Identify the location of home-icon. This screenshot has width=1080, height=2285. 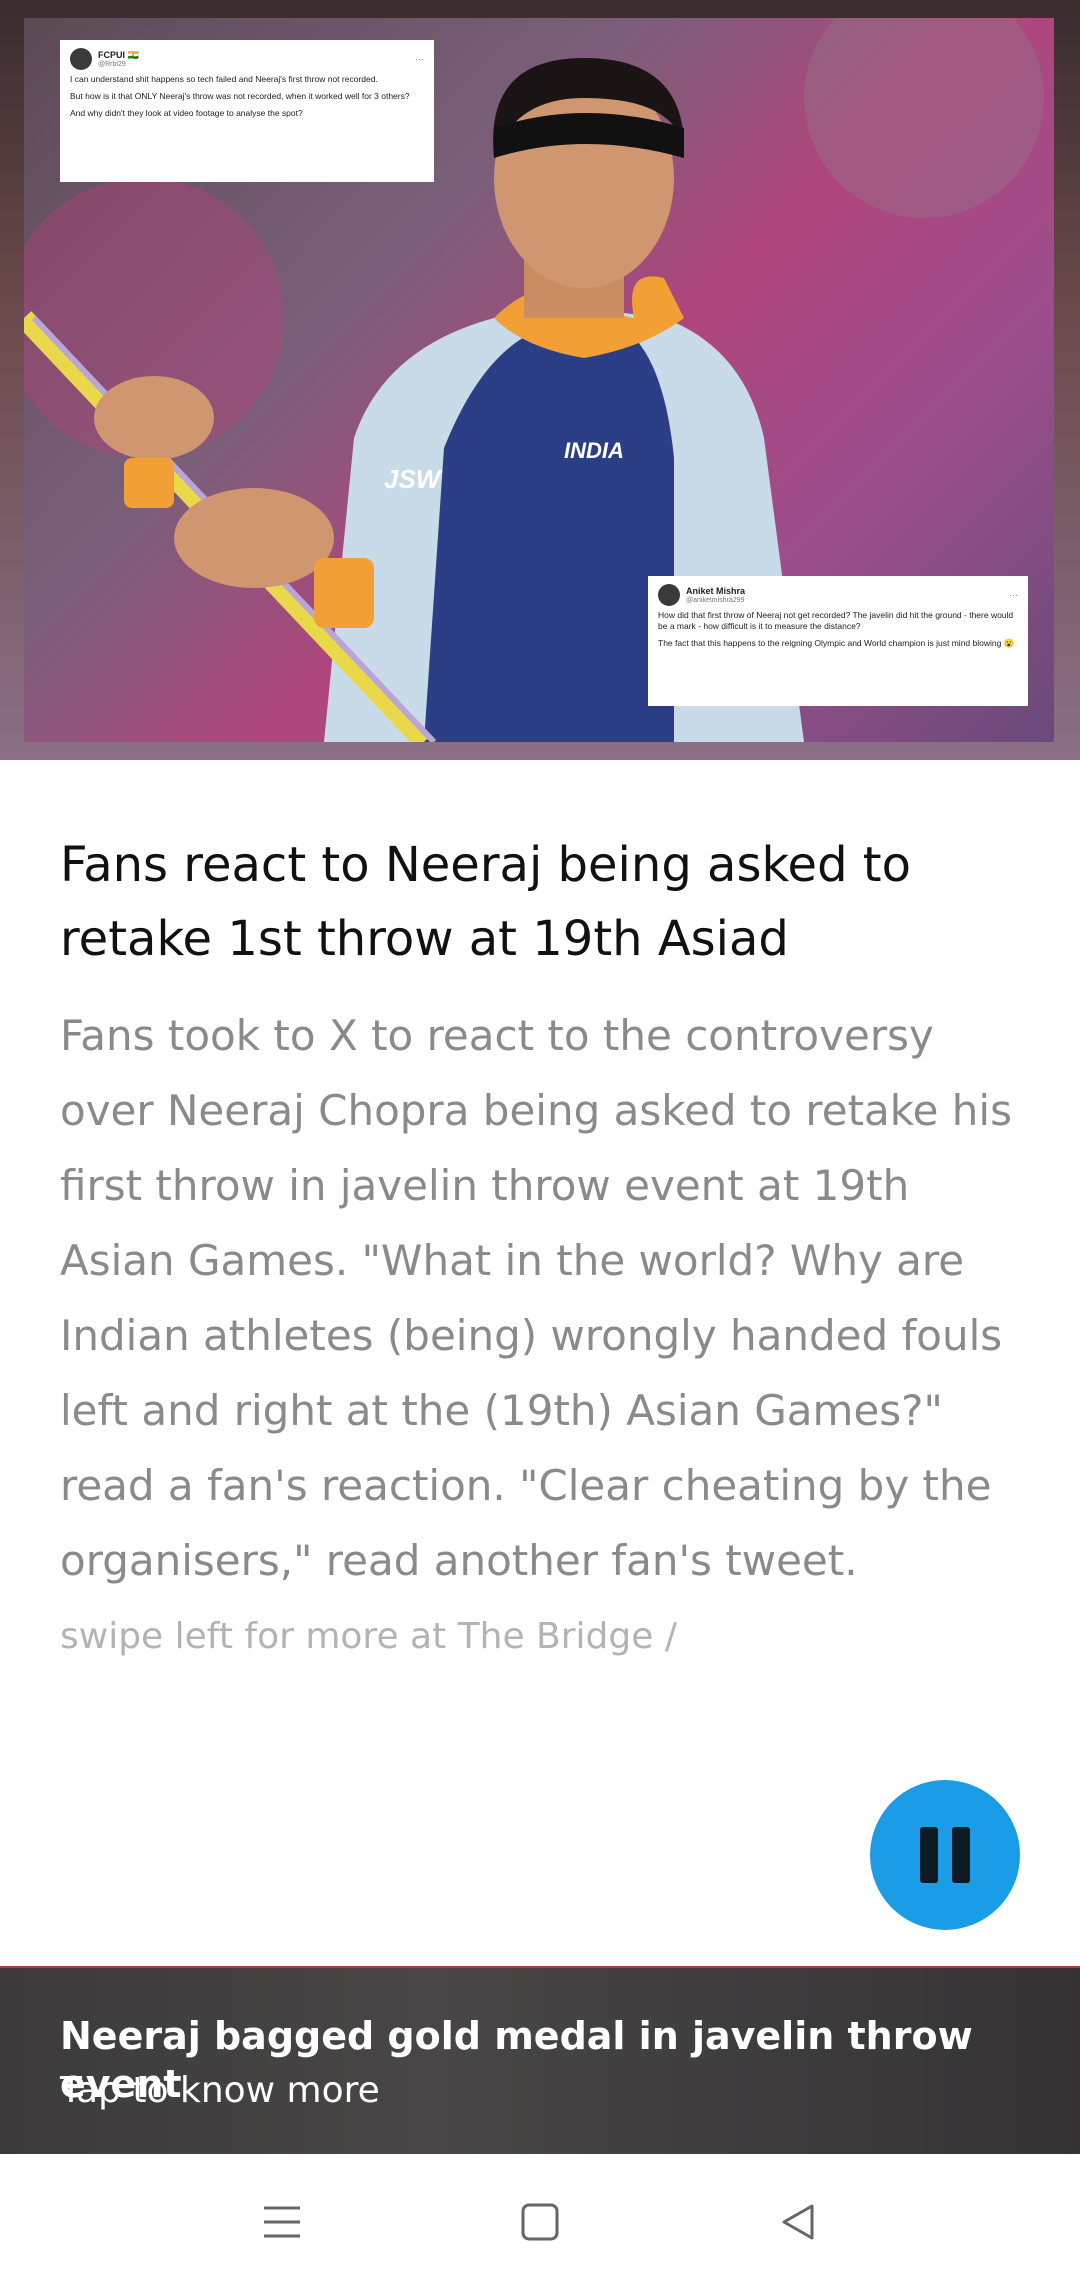
(540, 2222).